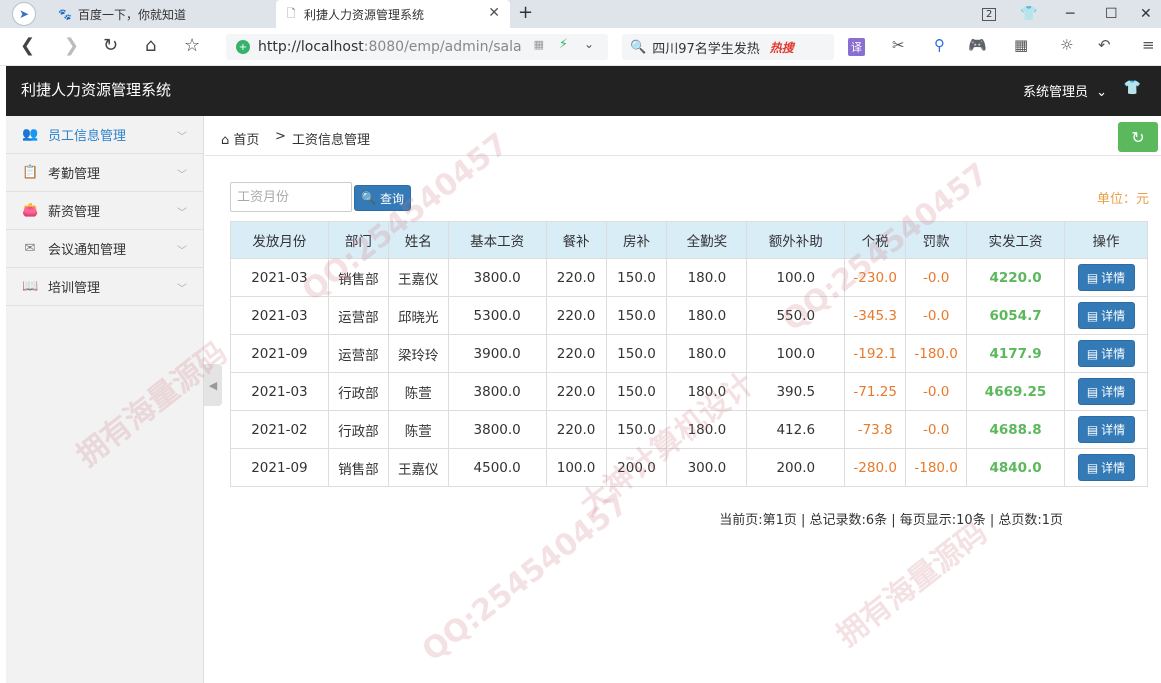 The height and width of the screenshot is (683, 1161). What do you see at coordinates (936, 240) in the screenshot?
I see `column-header-fine: 罚款` at bounding box center [936, 240].